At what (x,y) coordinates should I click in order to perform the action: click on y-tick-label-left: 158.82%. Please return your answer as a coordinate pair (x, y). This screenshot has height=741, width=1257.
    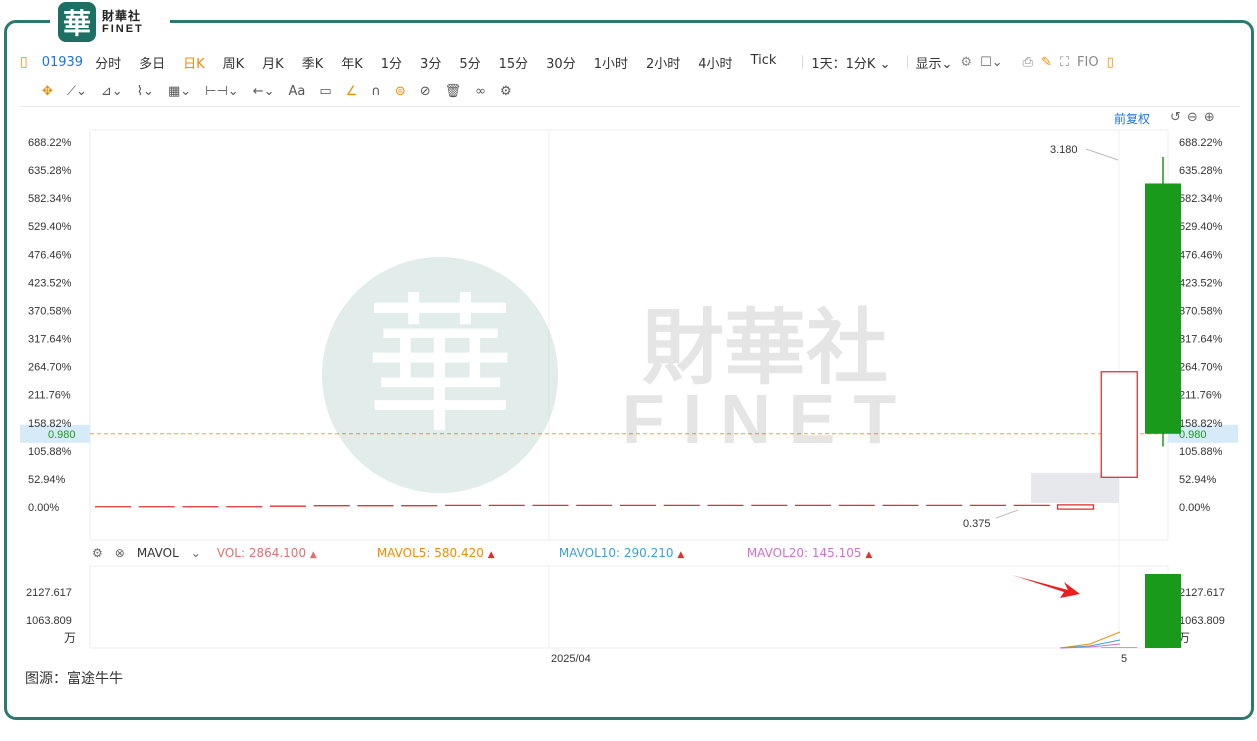
    Looking at the image, I should click on (50, 424).